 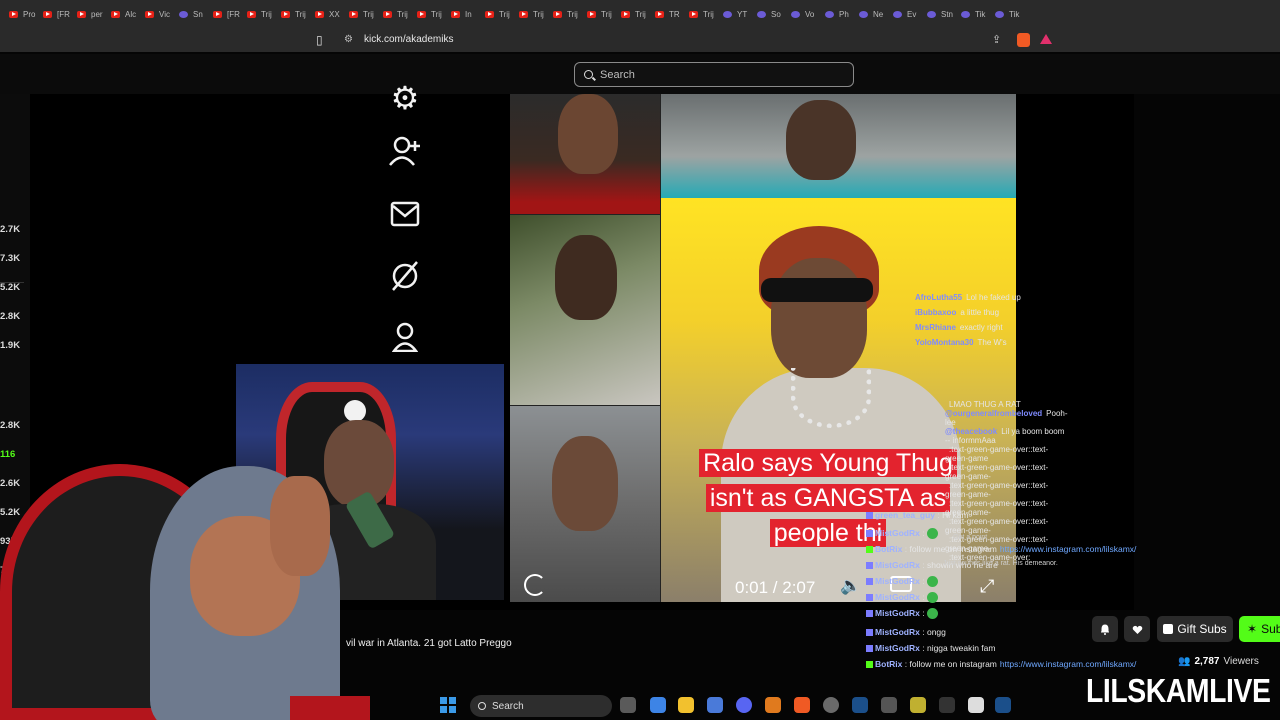 I want to click on mail-icon, so click(x=405, y=216).